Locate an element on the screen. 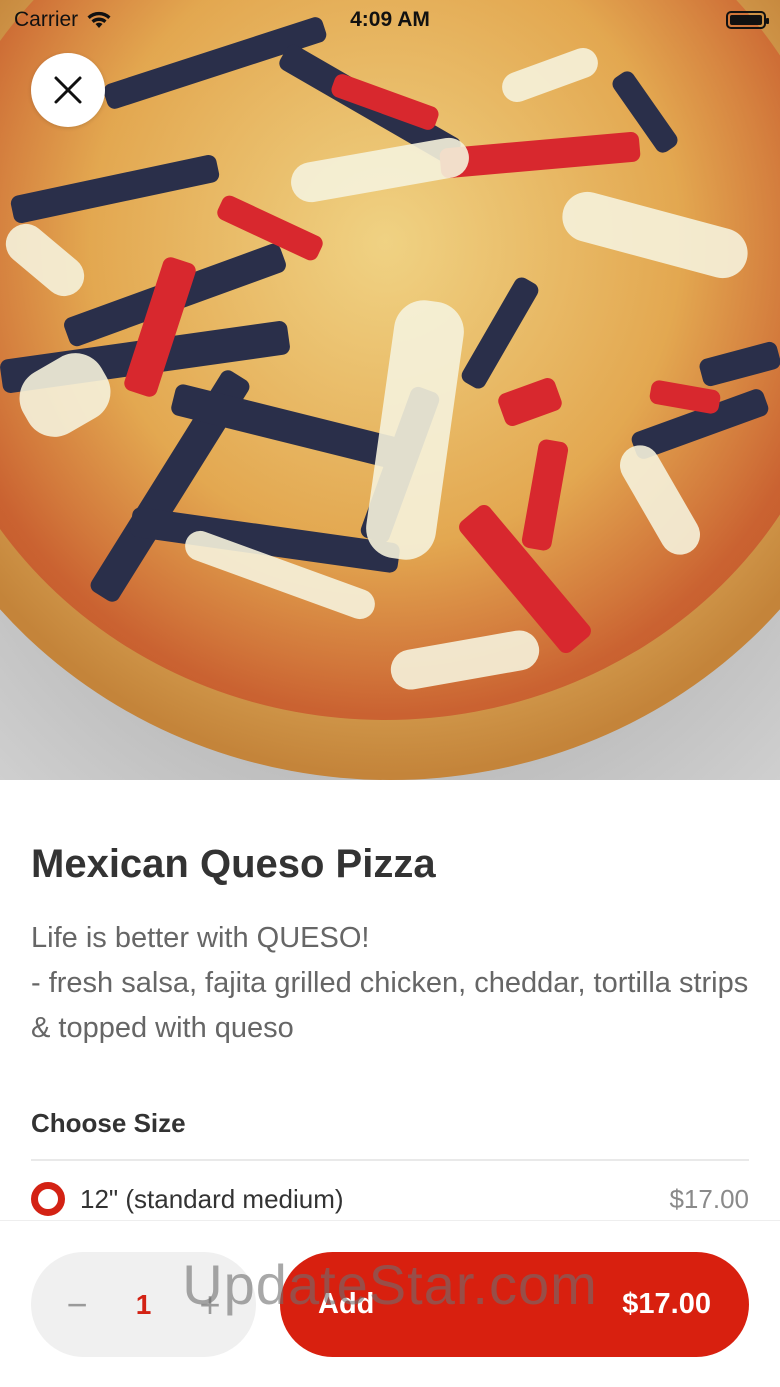 The height and width of the screenshot is (1387, 780). quantity-stepper: − 1 + is located at coordinates (143, 1304).